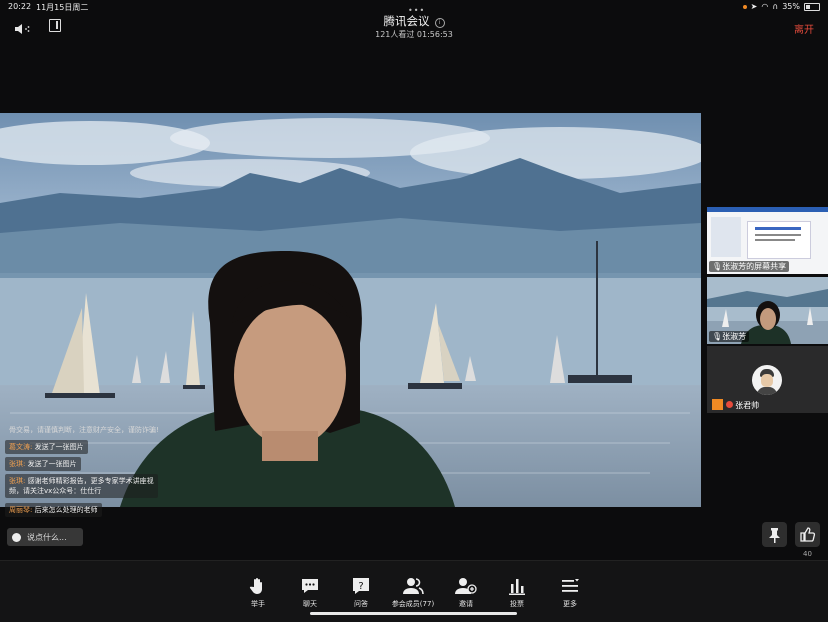 The height and width of the screenshot is (622, 828). Describe the element at coordinates (255, 586) in the screenshot. I see `raise-hand-icon` at that location.